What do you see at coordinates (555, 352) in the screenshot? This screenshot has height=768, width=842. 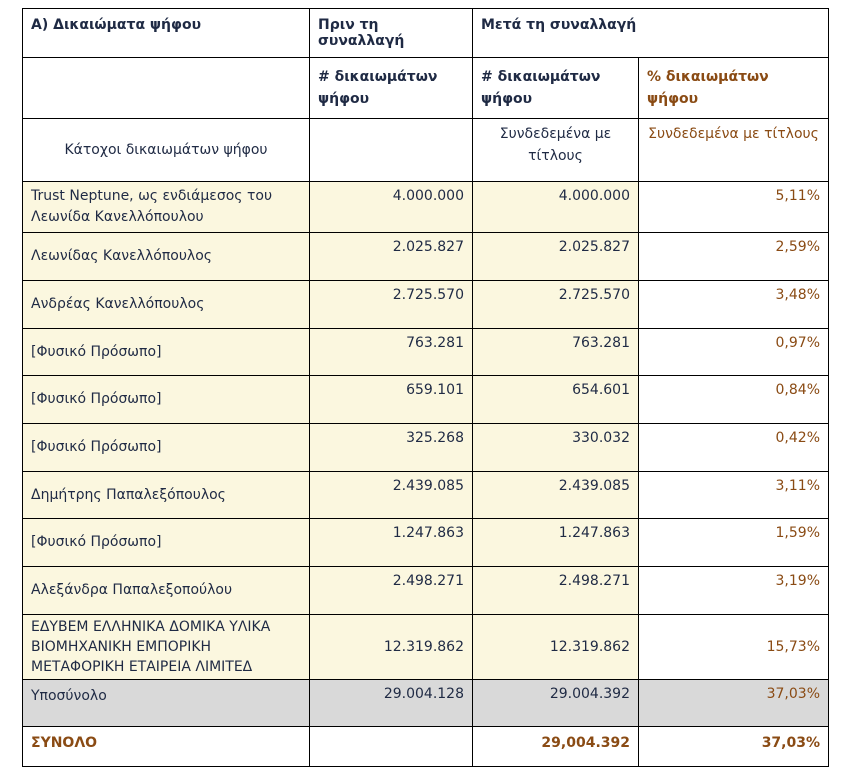 I see `after-count: 763.281` at bounding box center [555, 352].